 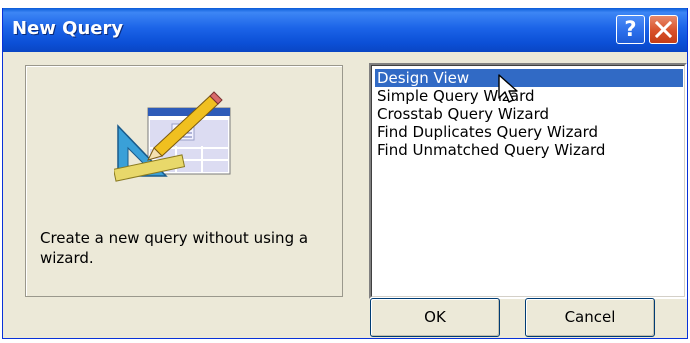 I want to click on help-button: ?, so click(x=630, y=29).